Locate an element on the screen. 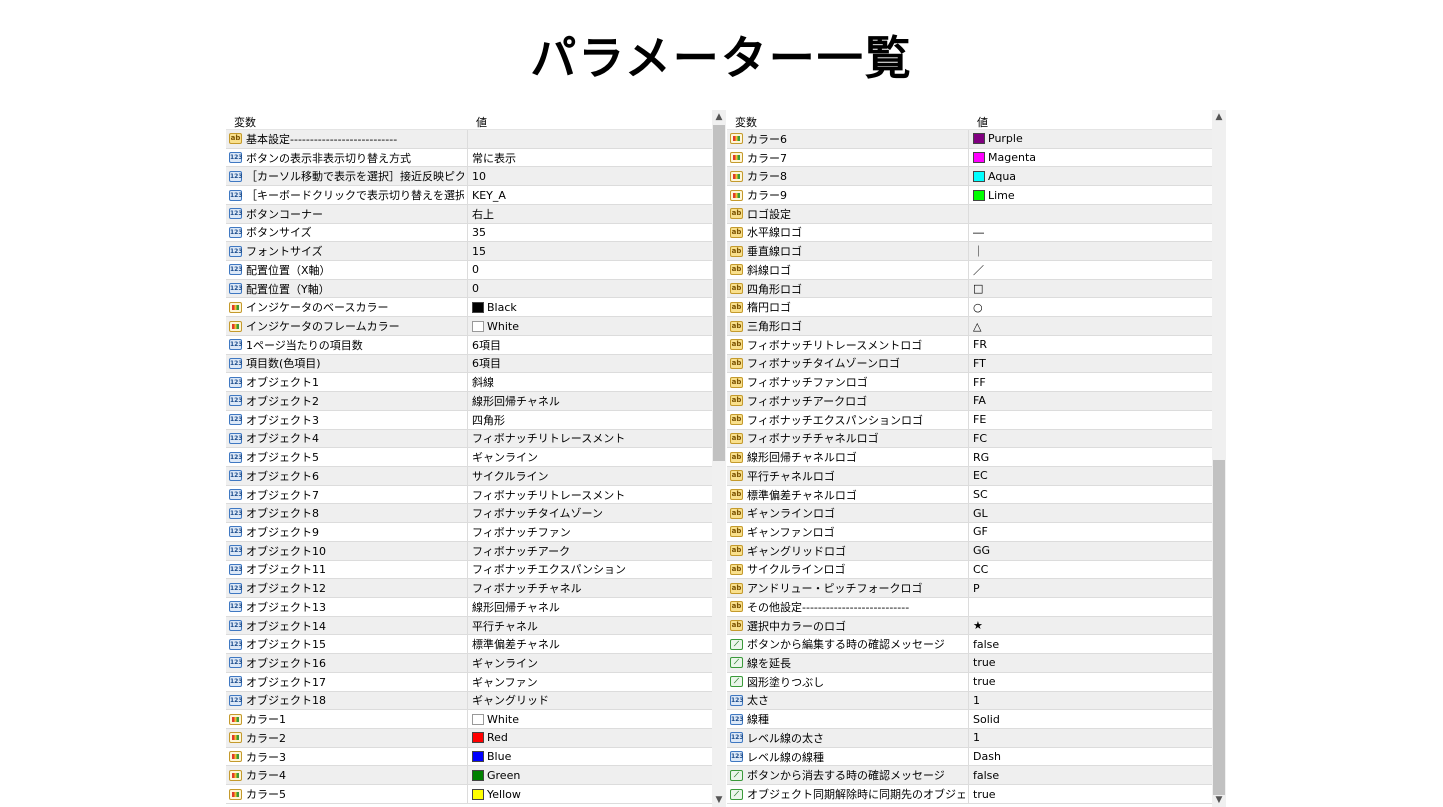 Image resolution: width=1443 pixels, height=807 pixels. scroll-thumb is located at coordinates (1219, 627).